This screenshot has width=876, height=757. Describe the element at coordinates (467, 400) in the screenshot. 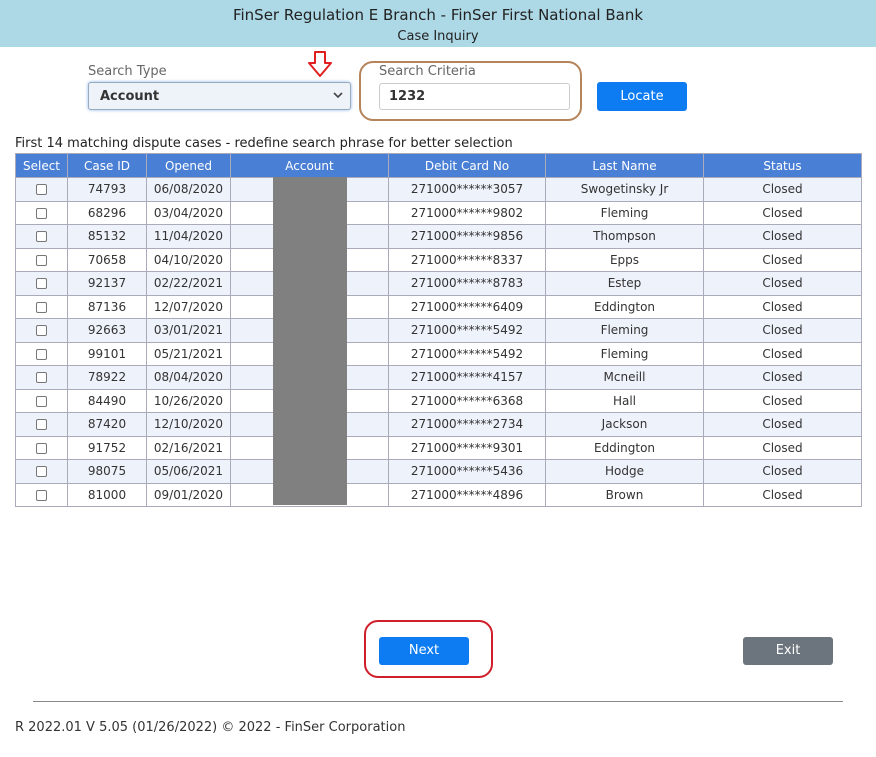

I see `debit-card-cell: 271000******6368` at that location.